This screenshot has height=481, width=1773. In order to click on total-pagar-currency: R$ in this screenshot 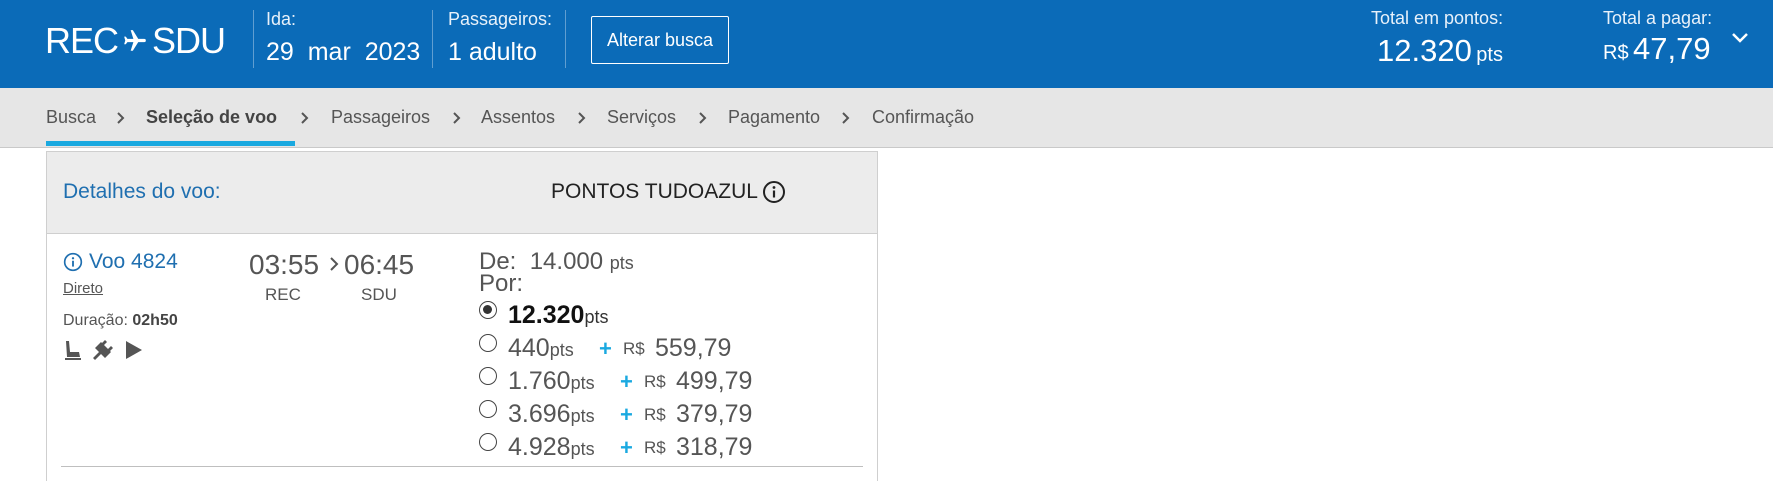, I will do `click(1616, 53)`.